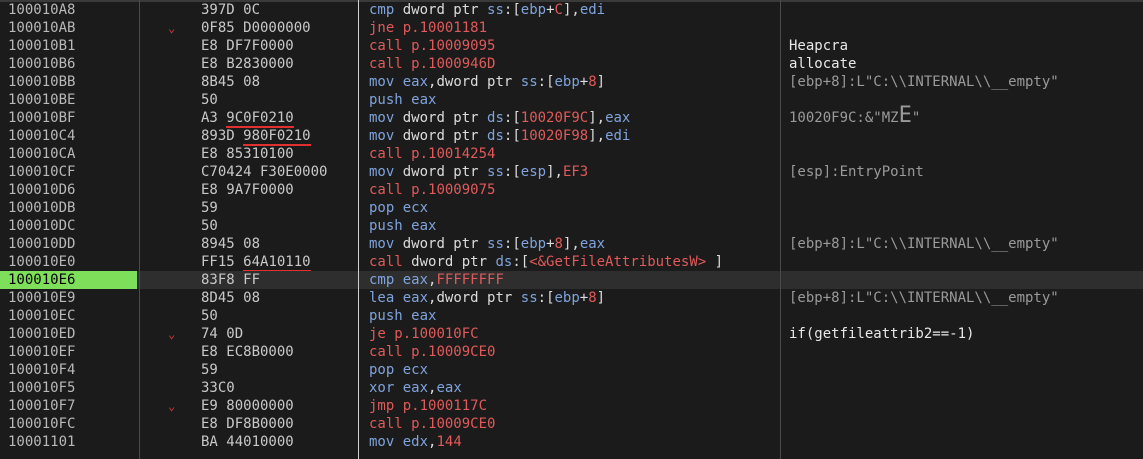  I want to click on address-cell: 100010CA, so click(68, 154).